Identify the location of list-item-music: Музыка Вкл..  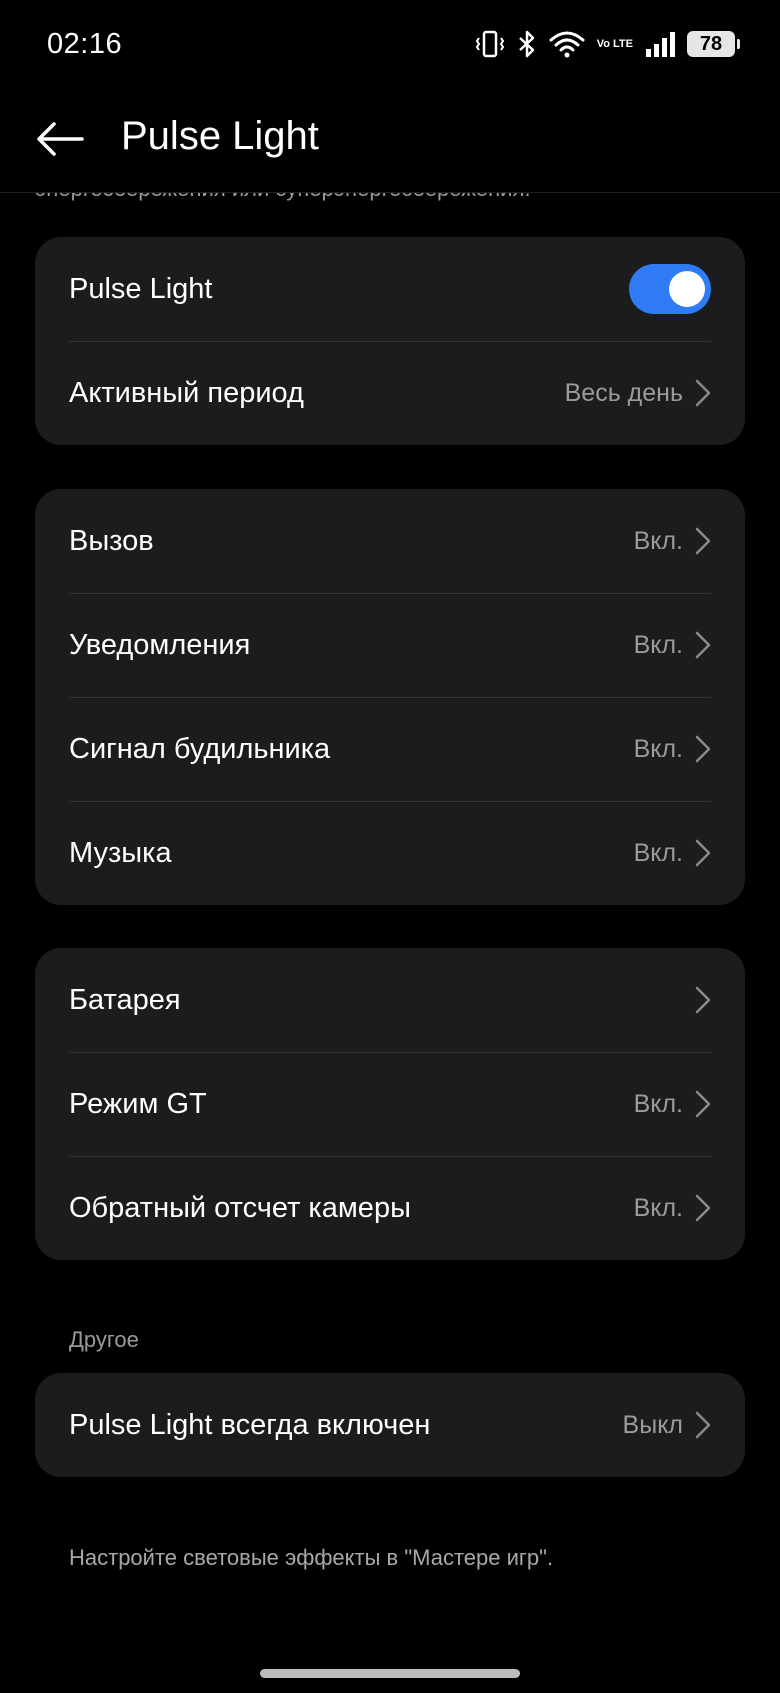
(390, 853).